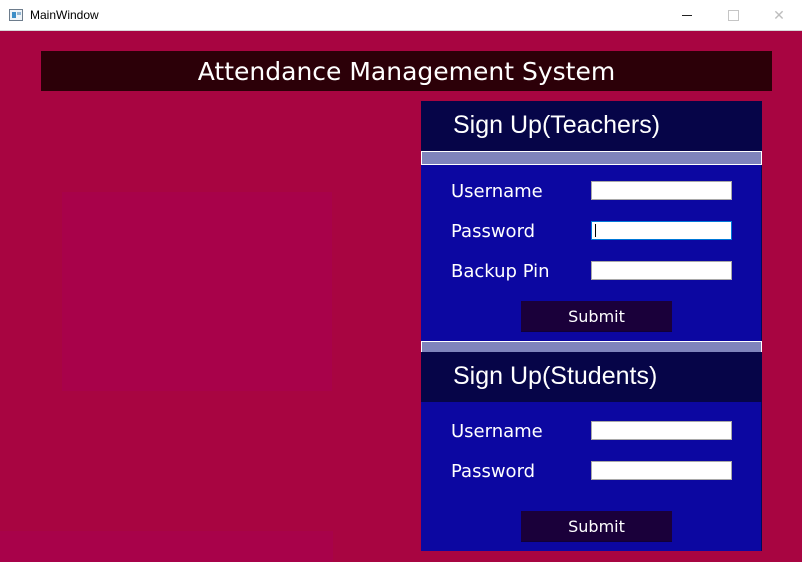 The width and height of the screenshot is (802, 562). I want to click on app-header: Attendance Management System, so click(406, 71).